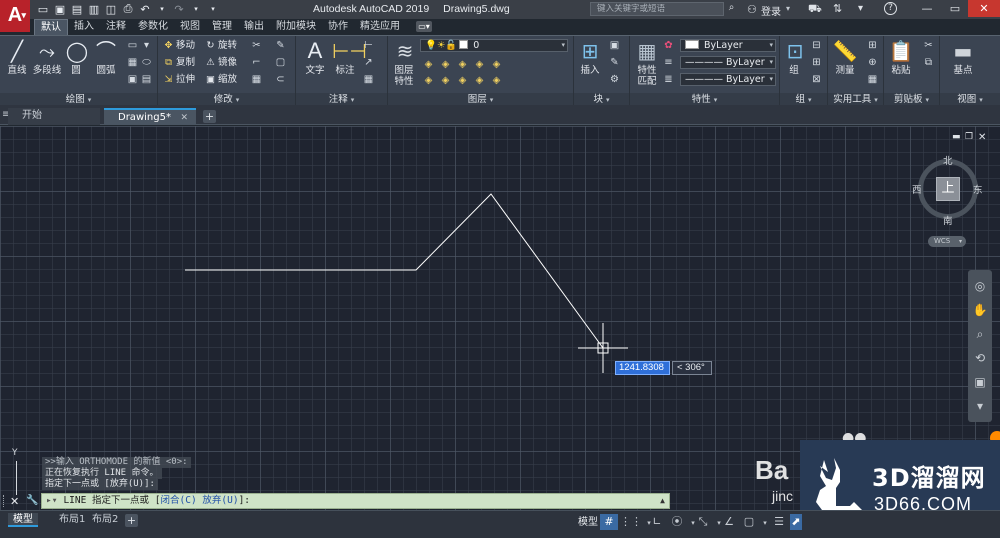 This screenshot has width=1000, height=538. Describe the element at coordinates (348, 57) in the screenshot. I see `dimension-tool: ⊢⊣ 标注` at that location.